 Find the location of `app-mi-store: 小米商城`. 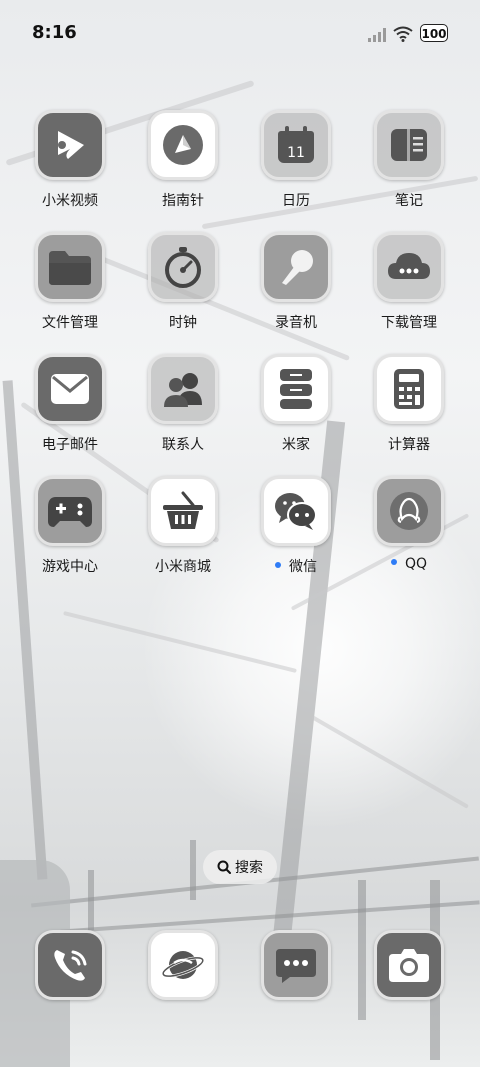

app-mi-store: 小米商城 is located at coordinates (183, 531).